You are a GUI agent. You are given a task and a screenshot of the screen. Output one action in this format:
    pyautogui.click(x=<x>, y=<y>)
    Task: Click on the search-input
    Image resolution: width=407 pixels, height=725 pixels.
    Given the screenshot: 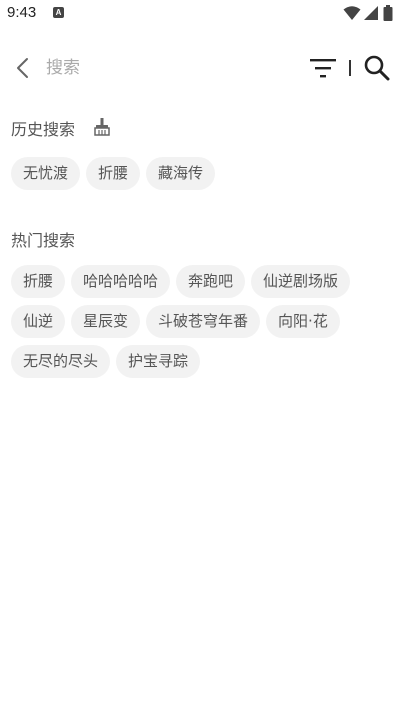 What is the action you would take?
    pyautogui.click(x=171, y=68)
    